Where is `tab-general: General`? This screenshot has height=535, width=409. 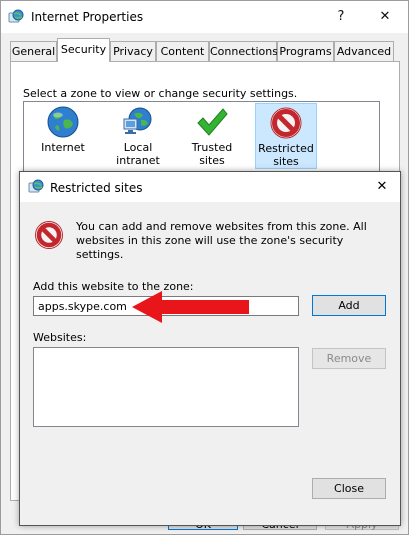 tab-general: General is located at coordinates (33, 51).